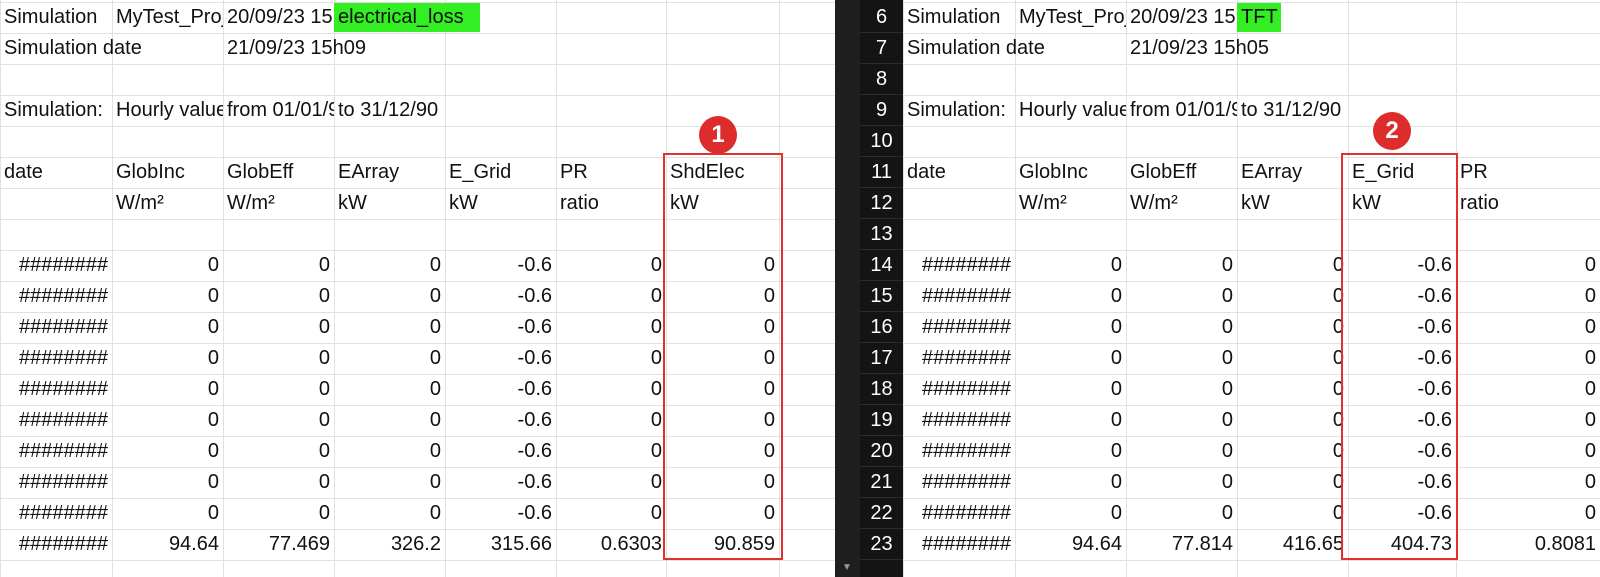 This screenshot has width=1600, height=577. What do you see at coordinates (1259, 17) in the screenshot?
I see `cell: TFT` at bounding box center [1259, 17].